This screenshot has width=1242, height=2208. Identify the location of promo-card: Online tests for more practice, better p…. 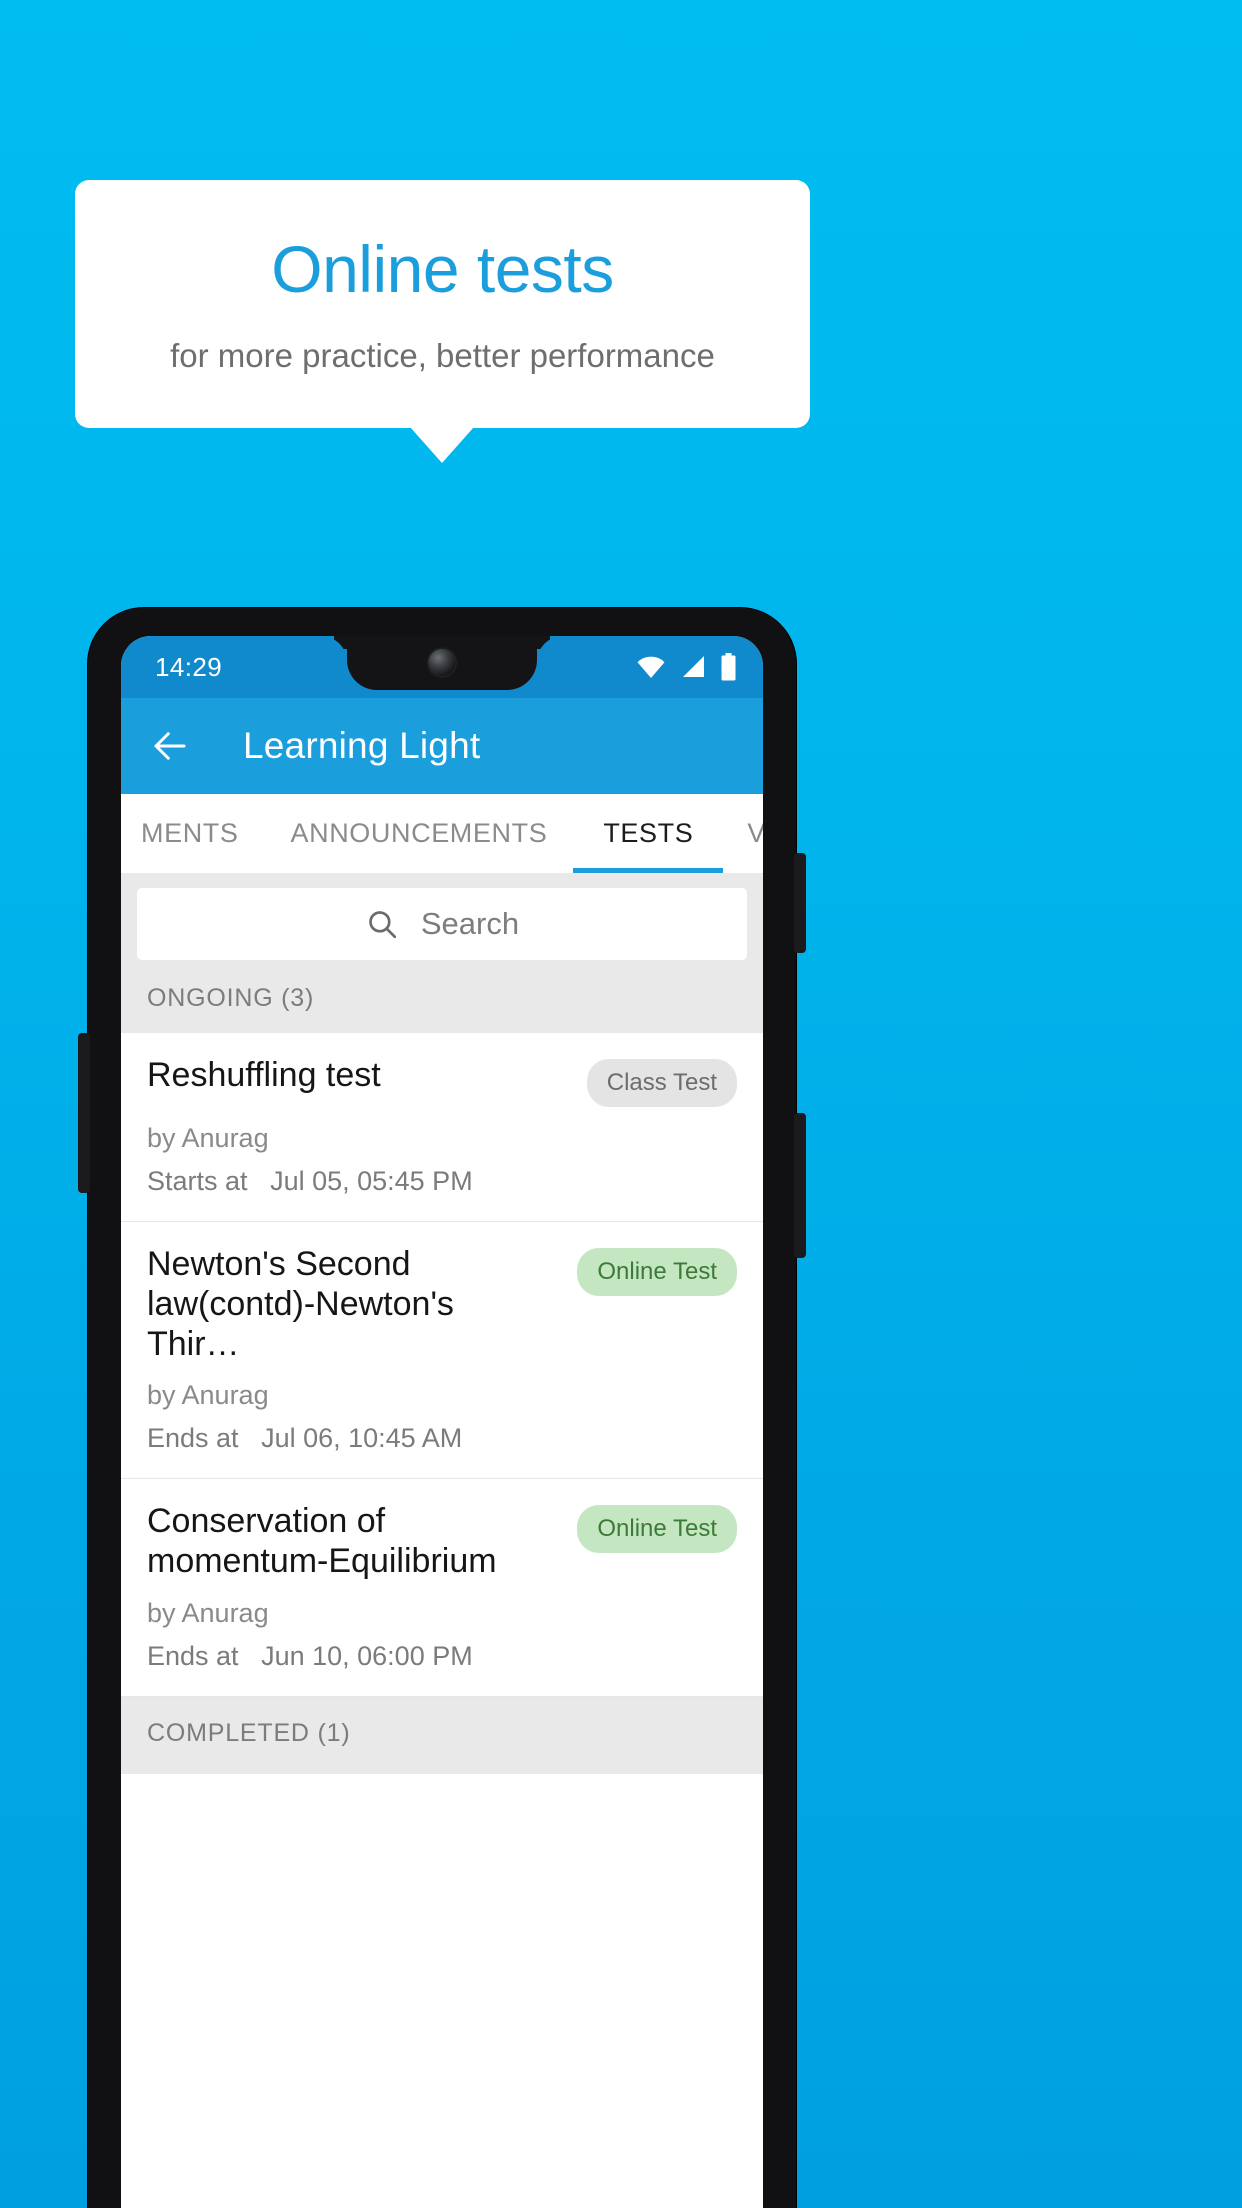
(442, 304).